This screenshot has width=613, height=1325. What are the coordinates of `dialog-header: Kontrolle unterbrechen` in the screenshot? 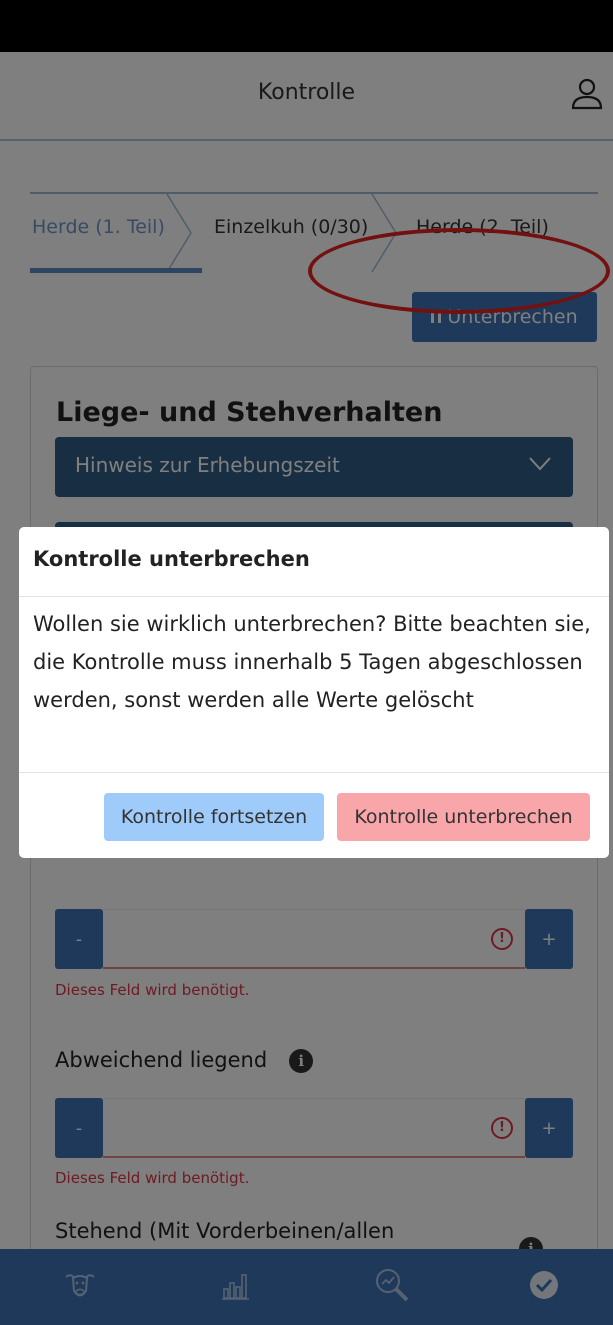 It's located at (314, 562).